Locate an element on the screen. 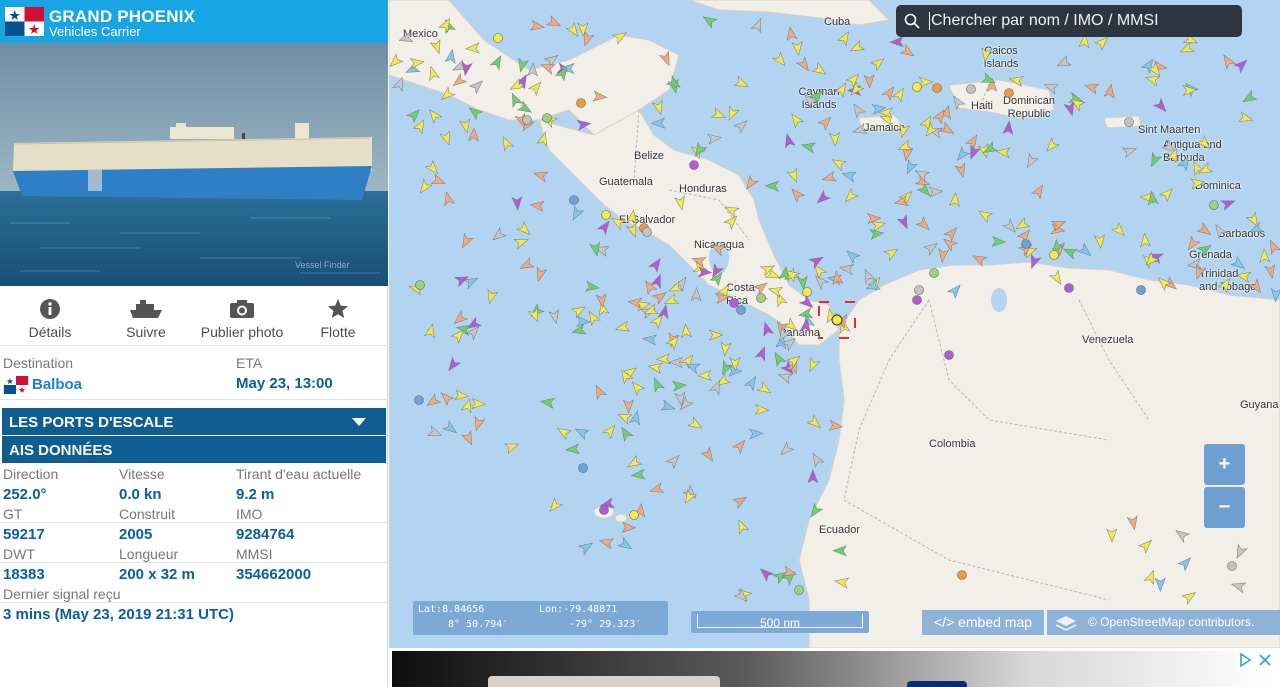 The width and height of the screenshot is (1280, 687). details-button: Détails is located at coordinates (50, 319).